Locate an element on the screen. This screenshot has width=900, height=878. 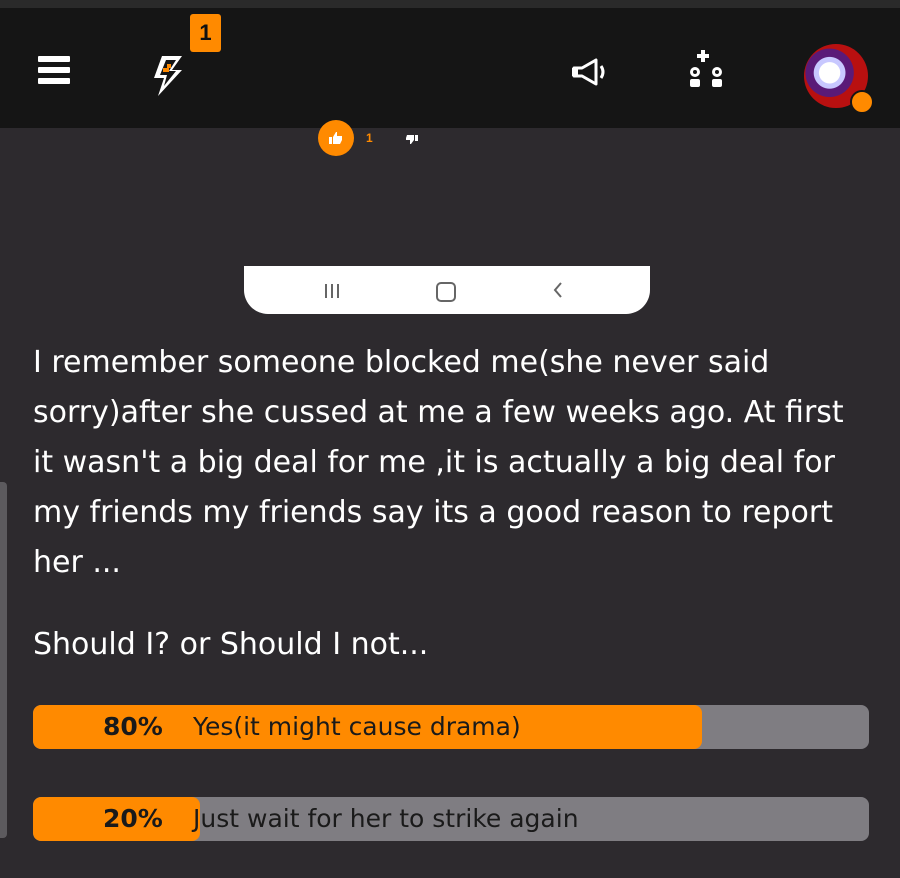
top-app-bar: 1 is located at coordinates (450, 68).